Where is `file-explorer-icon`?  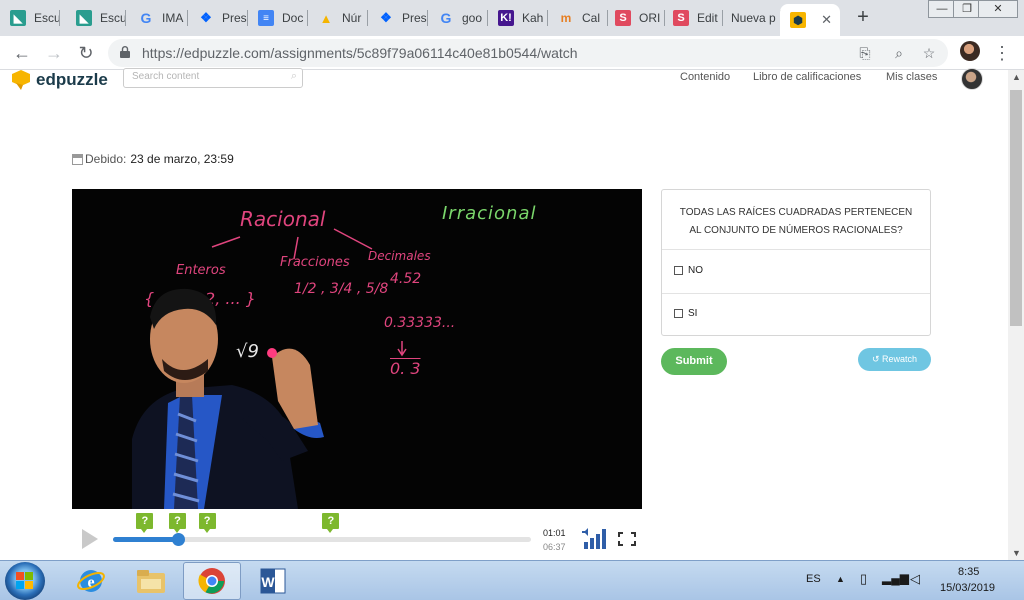 file-explorer-icon is located at coordinates (151, 581).